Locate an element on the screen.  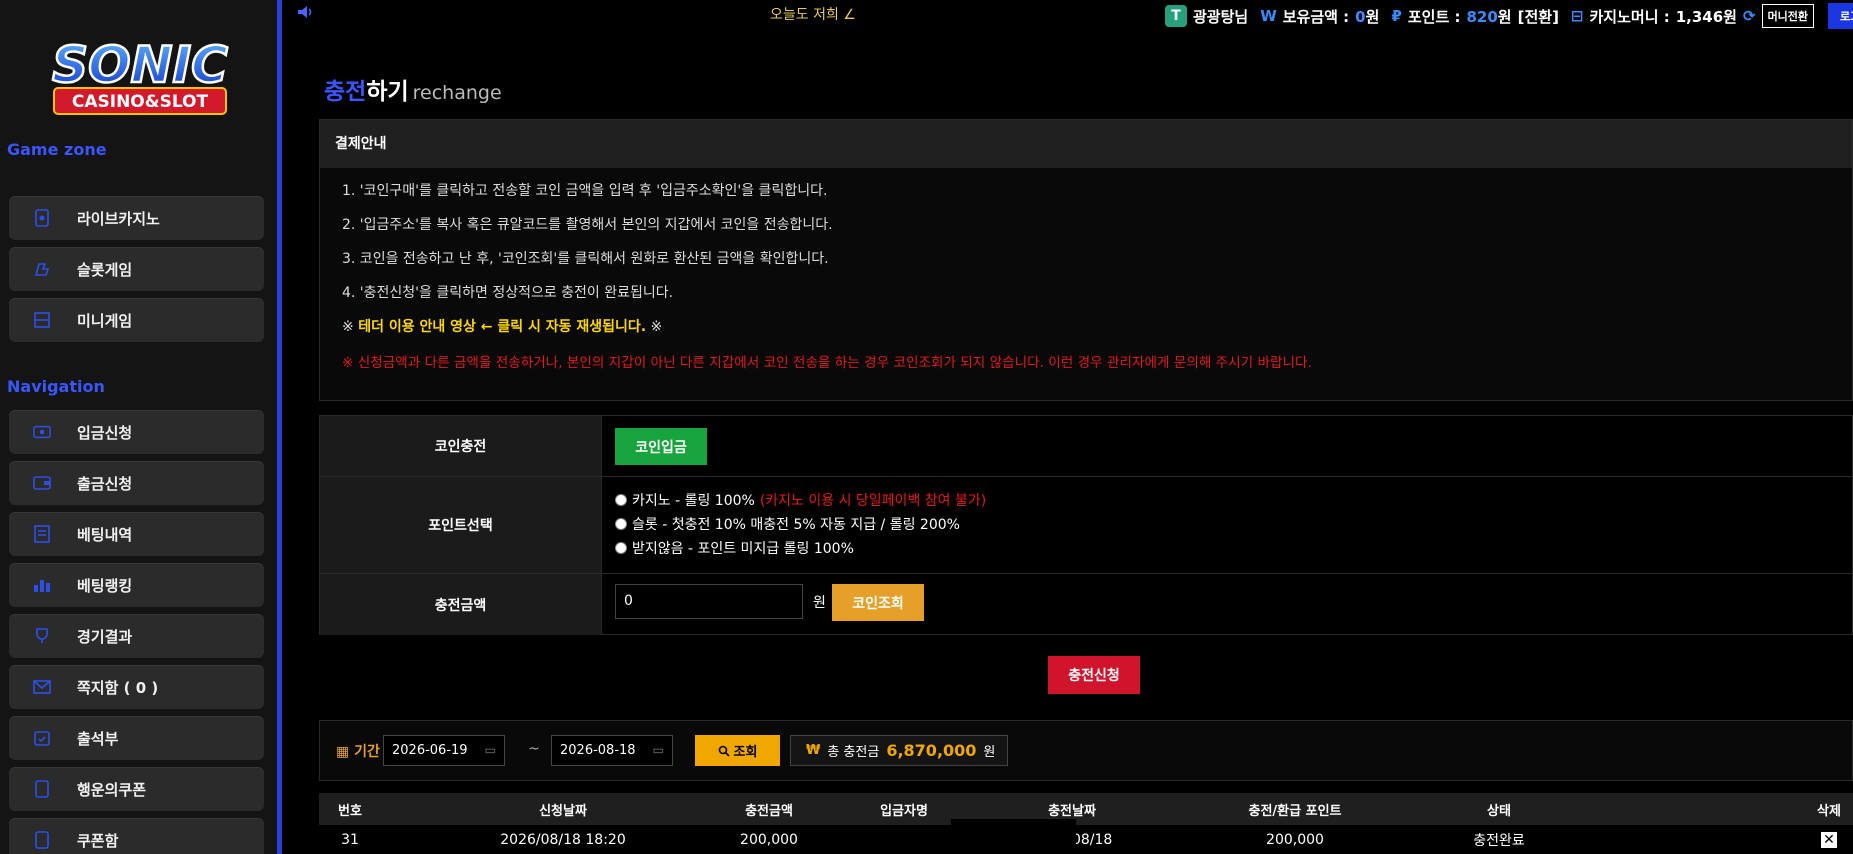
deposit-icon is located at coordinates (42, 432).